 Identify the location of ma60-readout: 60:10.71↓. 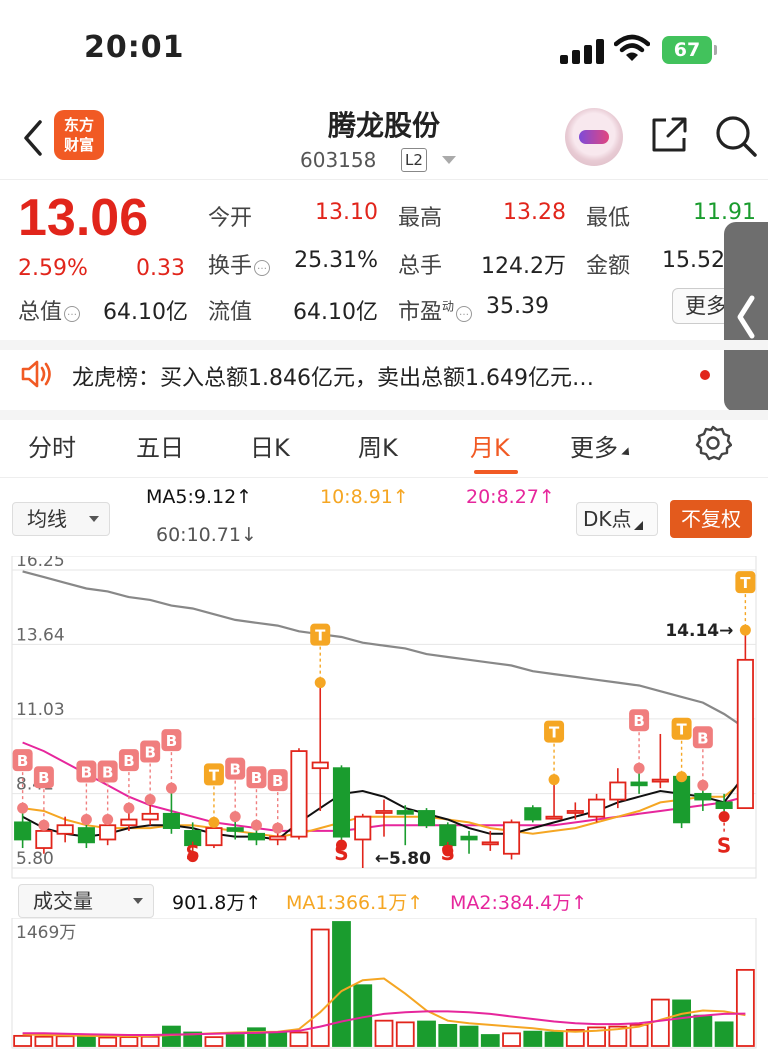
(206, 535).